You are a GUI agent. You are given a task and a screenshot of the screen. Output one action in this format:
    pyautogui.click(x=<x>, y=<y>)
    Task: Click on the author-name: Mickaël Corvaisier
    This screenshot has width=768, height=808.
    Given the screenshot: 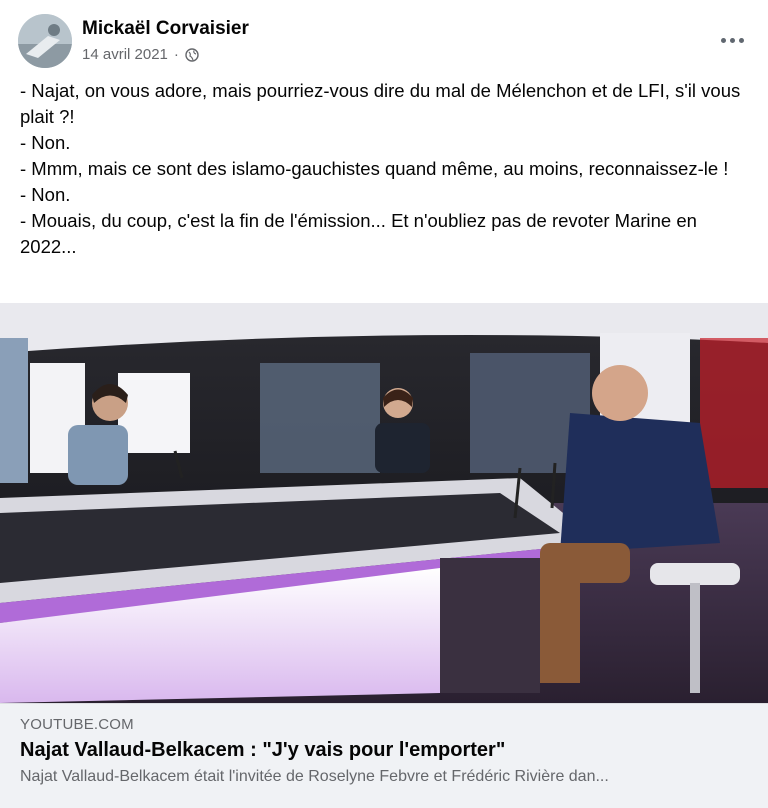 What is the action you would take?
    pyautogui.click(x=165, y=29)
    